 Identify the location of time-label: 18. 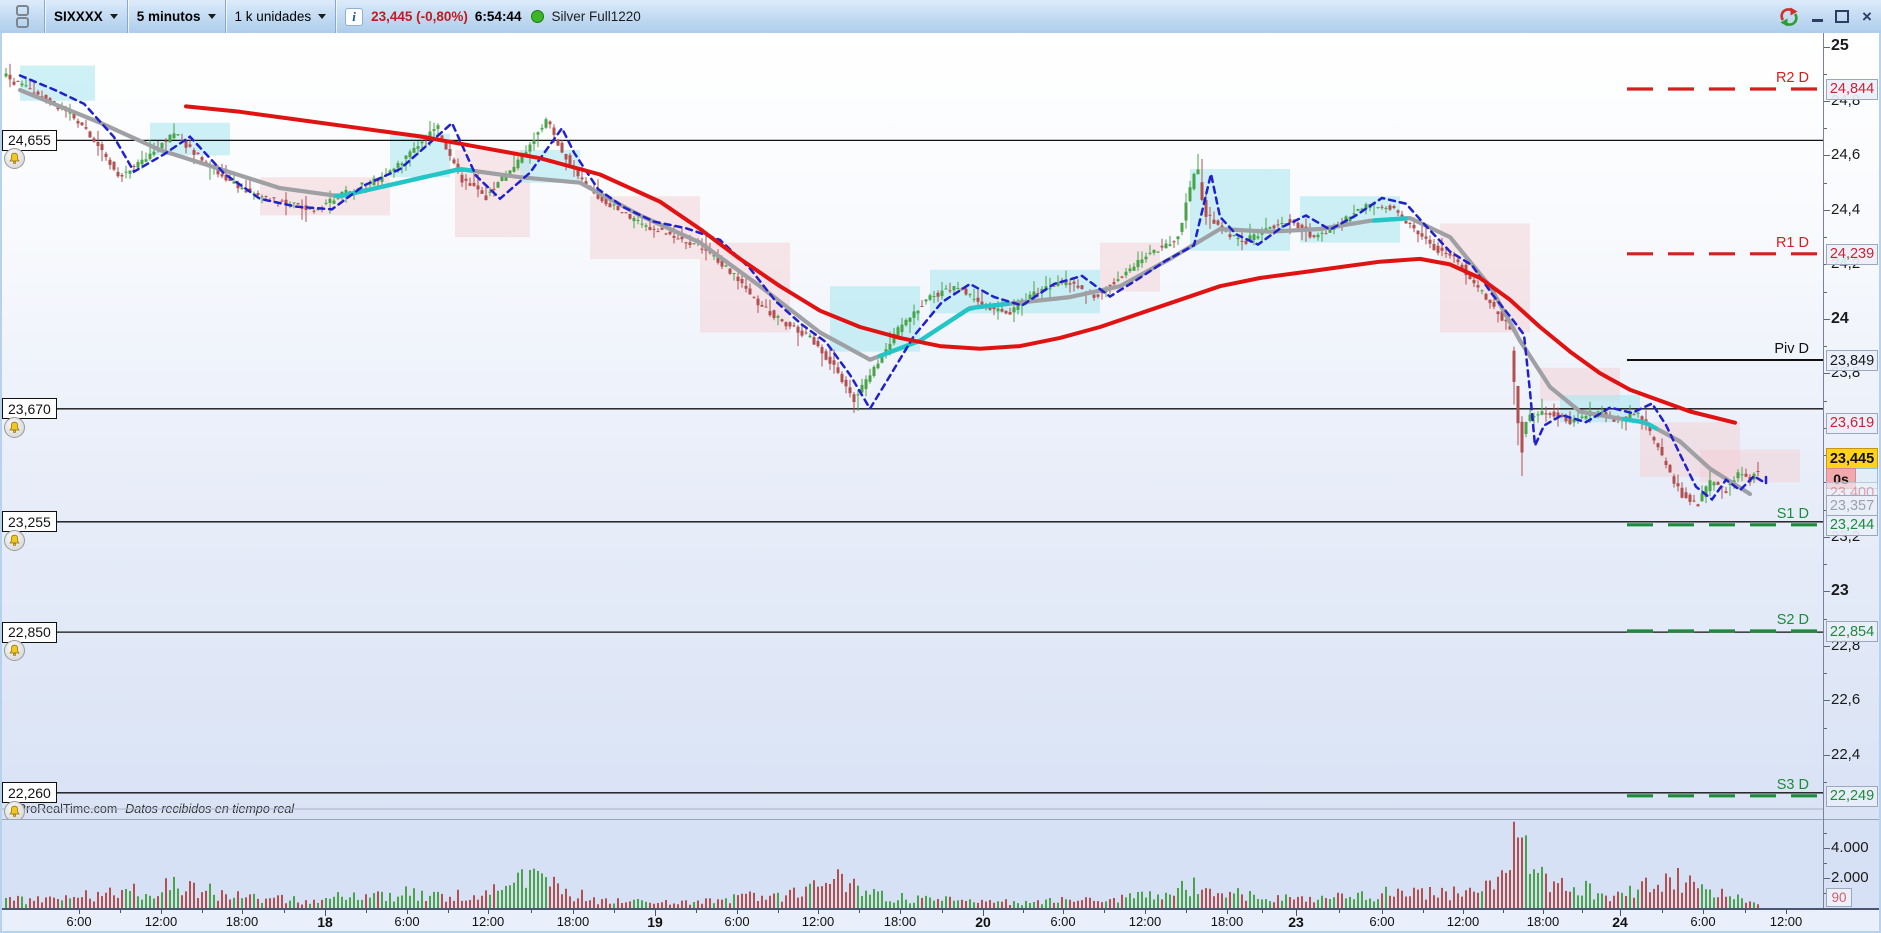
(325, 922).